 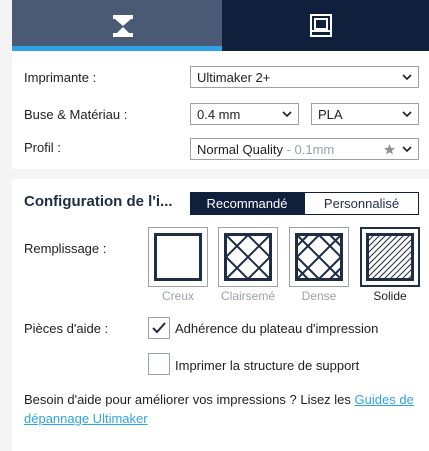 I want to click on infill-sparse-icon, so click(x=248, y=257).